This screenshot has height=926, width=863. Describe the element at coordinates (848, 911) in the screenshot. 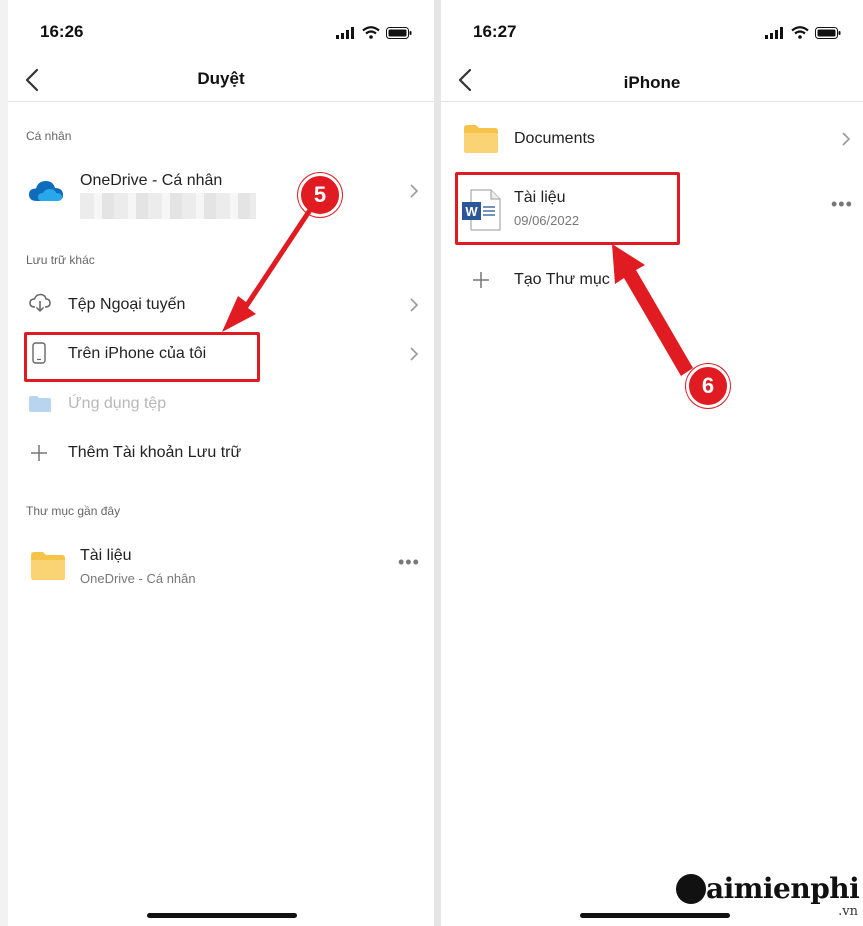

I see `logo-suffix: .vn` at that location.